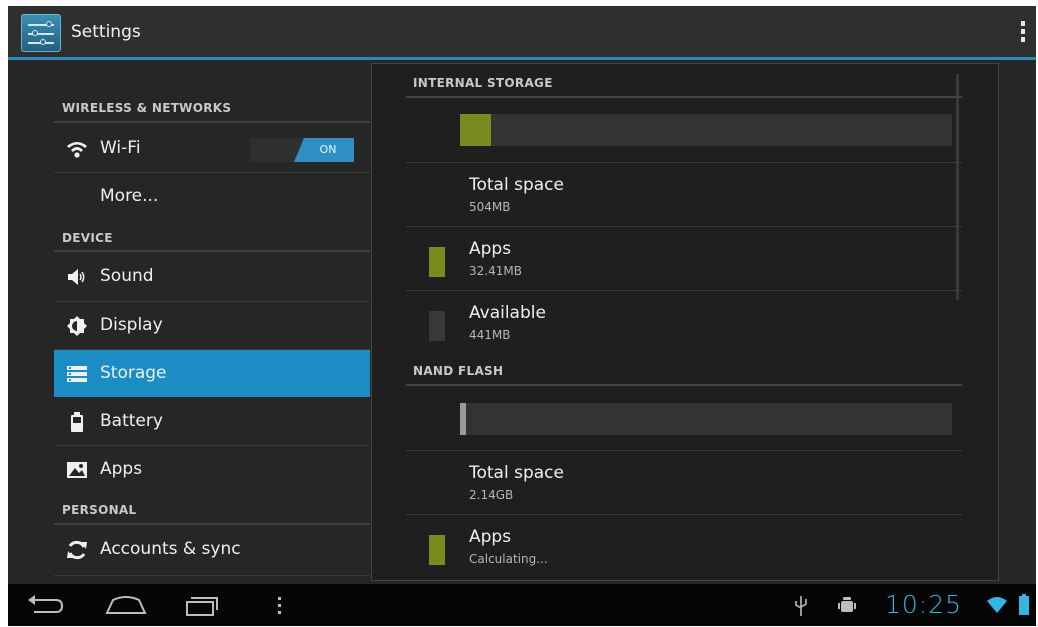 Image resolution: width=1038 pixels, height=627 pixels. I want to click on settings-sliders-icon, so click(41, 33).